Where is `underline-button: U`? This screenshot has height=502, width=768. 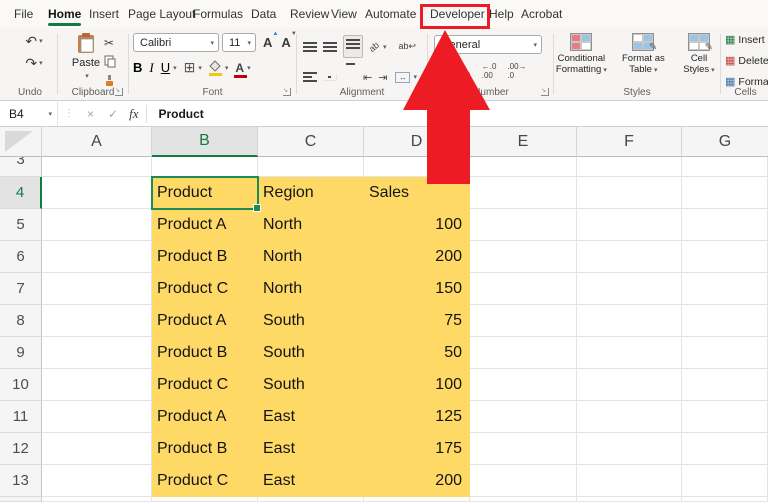
underline-button: U is located at coordinates (165, 67).